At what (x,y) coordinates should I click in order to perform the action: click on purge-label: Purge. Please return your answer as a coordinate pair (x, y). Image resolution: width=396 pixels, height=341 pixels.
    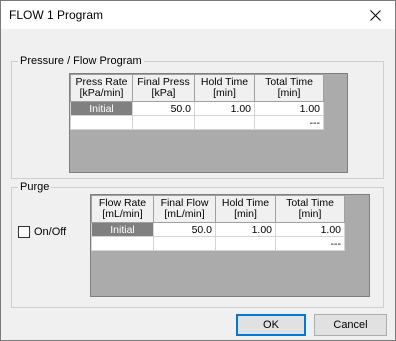
    Looking at the image, I should click on (35, 187).